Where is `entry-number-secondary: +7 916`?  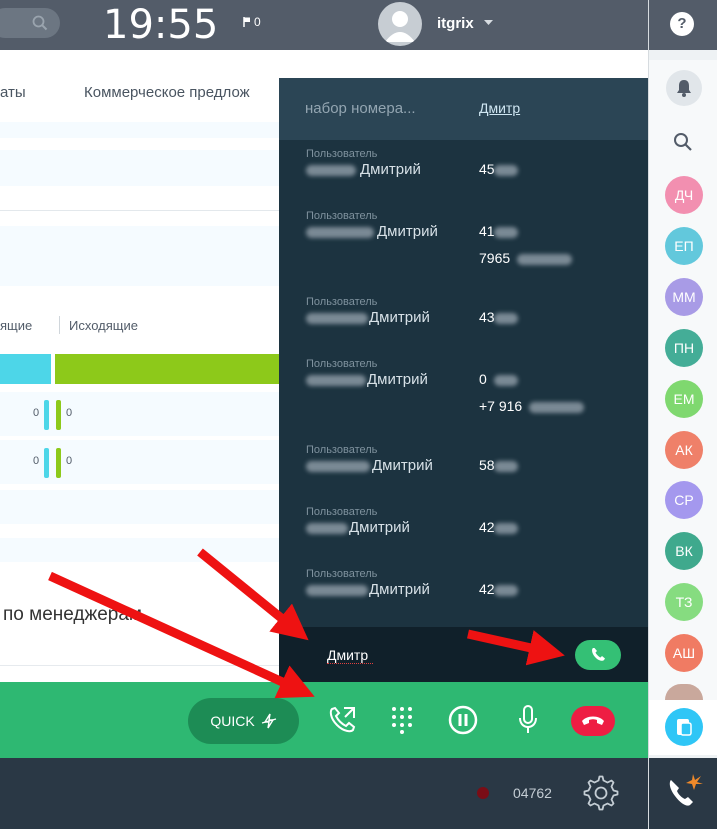
entry-number-secondary: +7 916 is located at coordinates (500, 406).